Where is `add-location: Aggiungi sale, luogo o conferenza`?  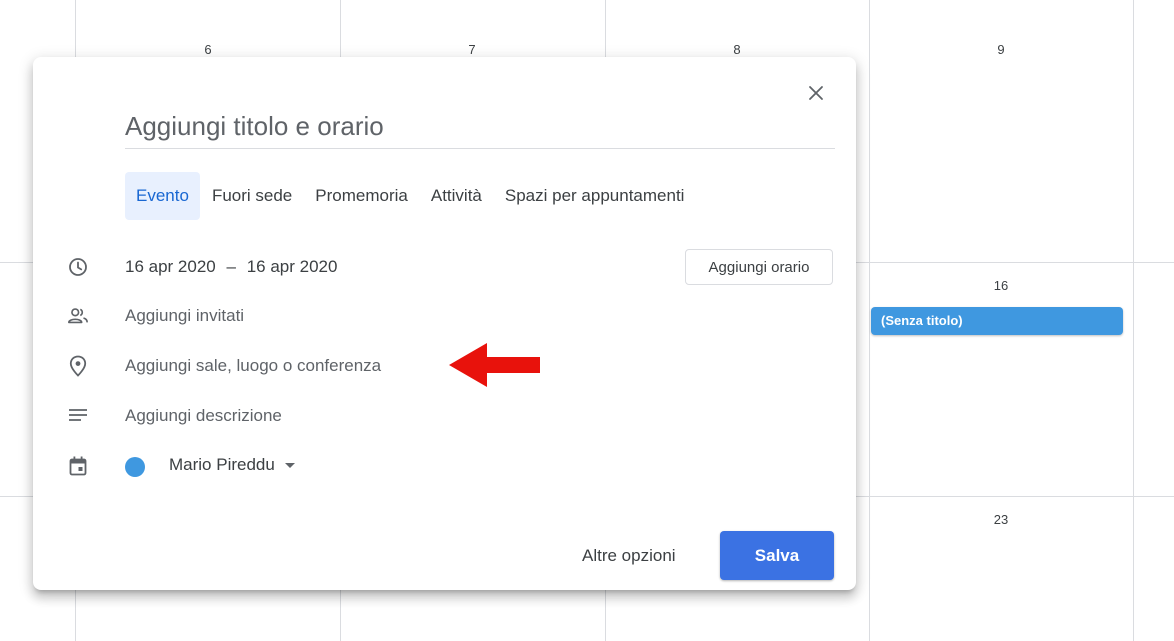 add-location: Aggiungi sale, luogo o conferenza is located at coordinates (253, 366).